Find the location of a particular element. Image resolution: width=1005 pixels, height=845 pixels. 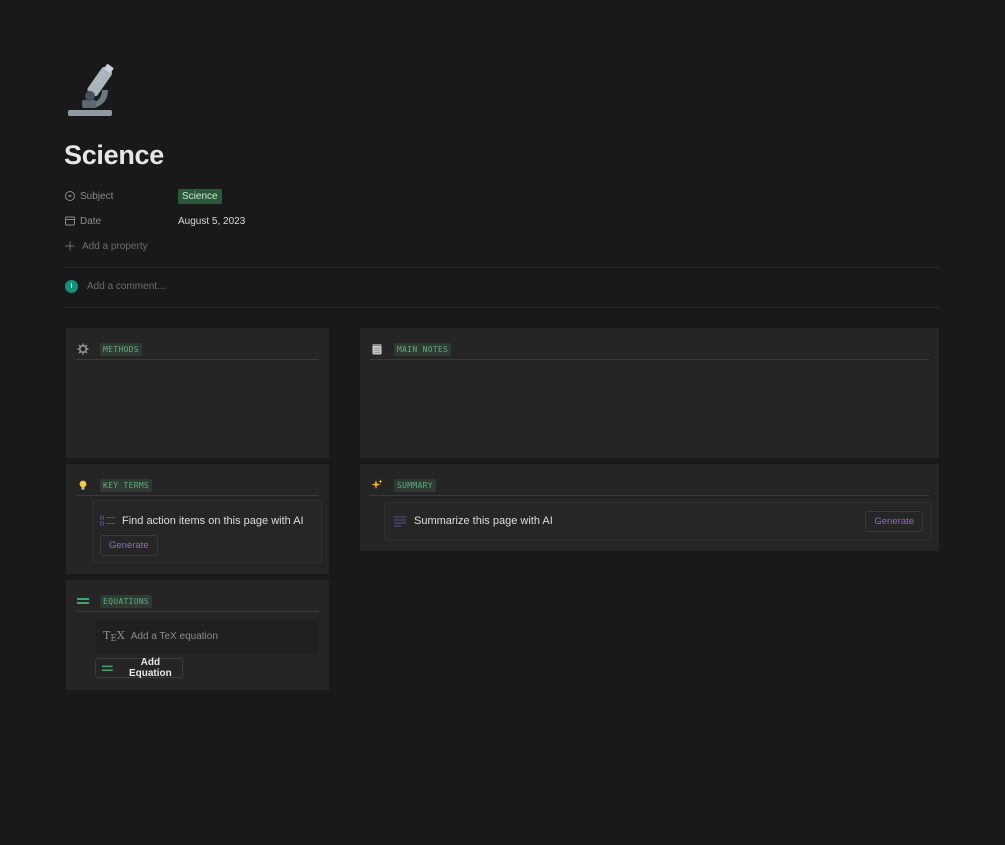

property-date: Date August 5, 2023 is located at coordinates (154, 221).